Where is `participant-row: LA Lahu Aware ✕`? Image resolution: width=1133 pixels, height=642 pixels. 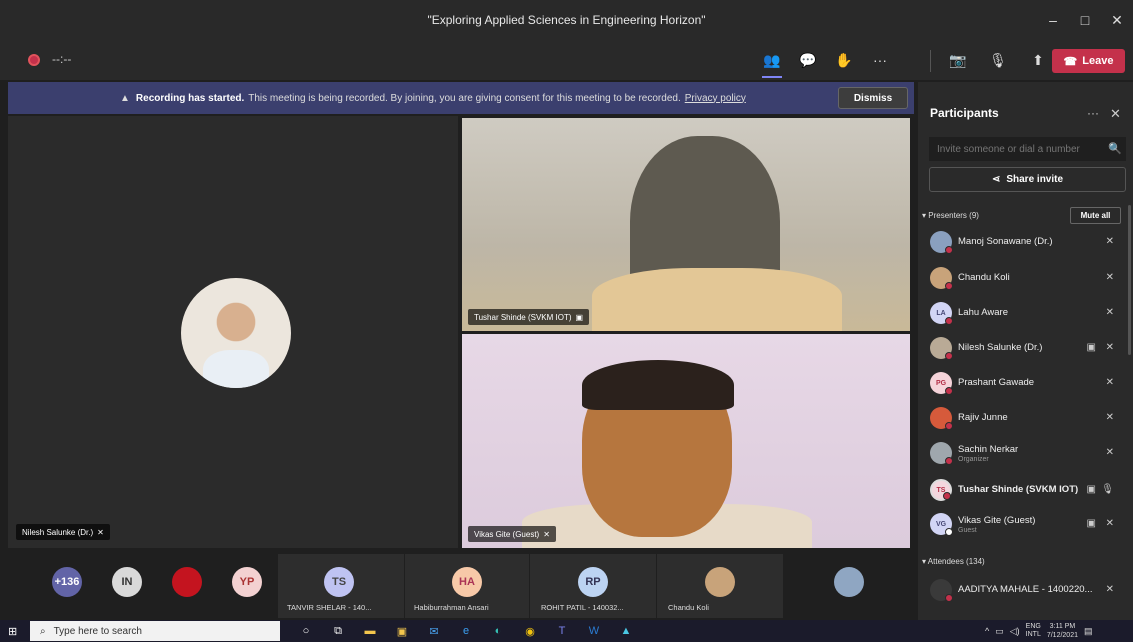 participant-row: LA Lahu Aware ✕ is located at coordinates (1022, 314).